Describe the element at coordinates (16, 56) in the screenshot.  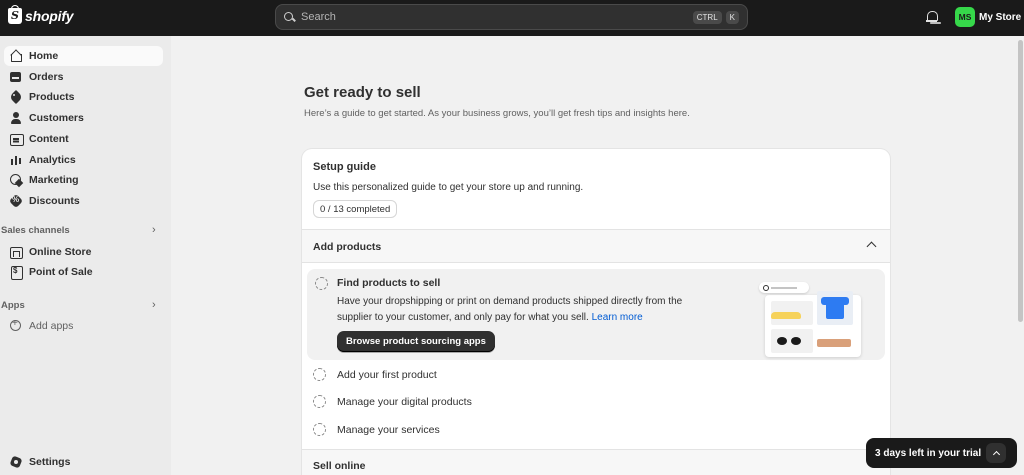
I see `home-icon` at that location.